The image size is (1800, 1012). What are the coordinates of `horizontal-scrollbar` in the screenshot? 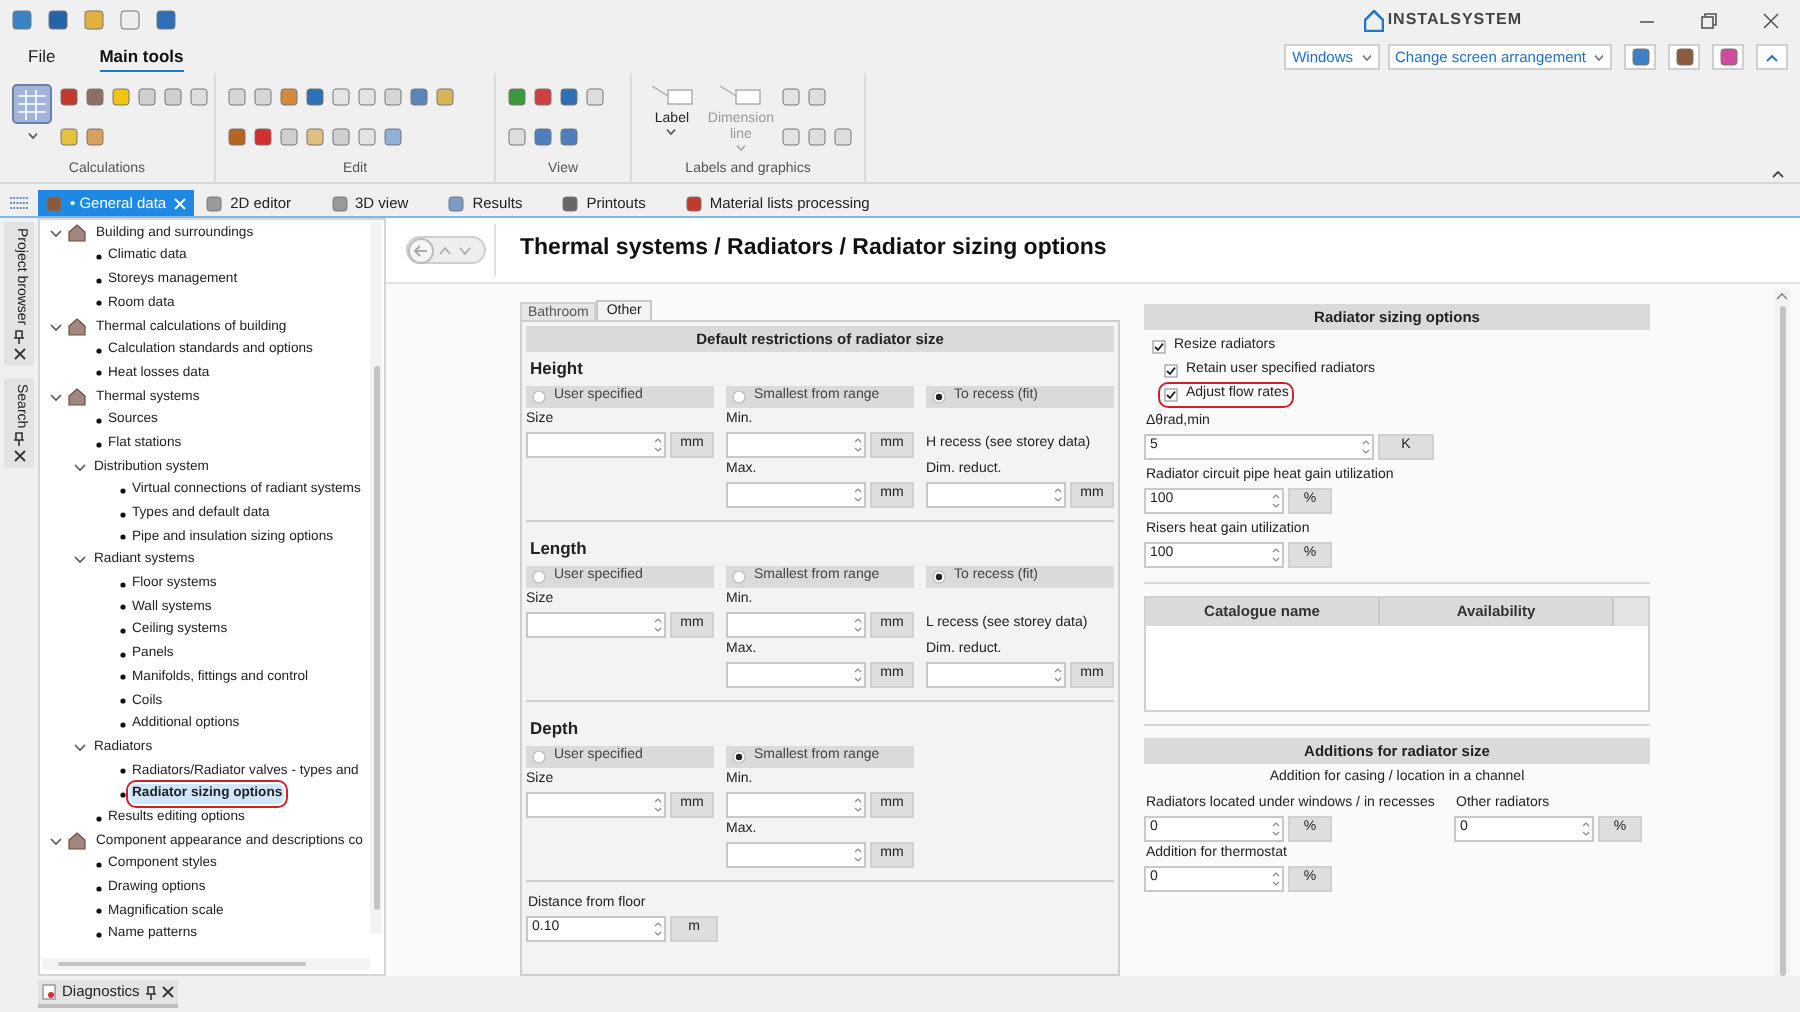 It's located at (206, 964).